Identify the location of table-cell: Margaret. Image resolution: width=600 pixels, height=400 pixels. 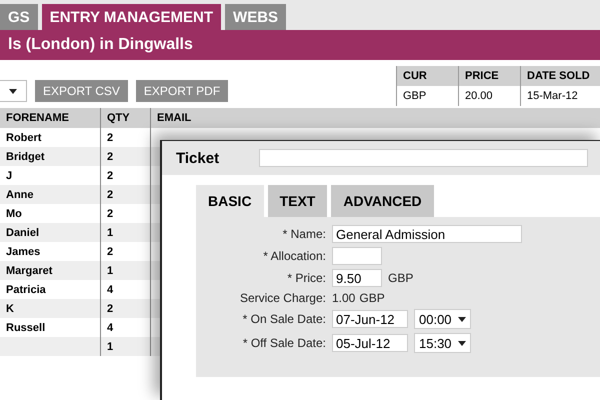
(29, 270).